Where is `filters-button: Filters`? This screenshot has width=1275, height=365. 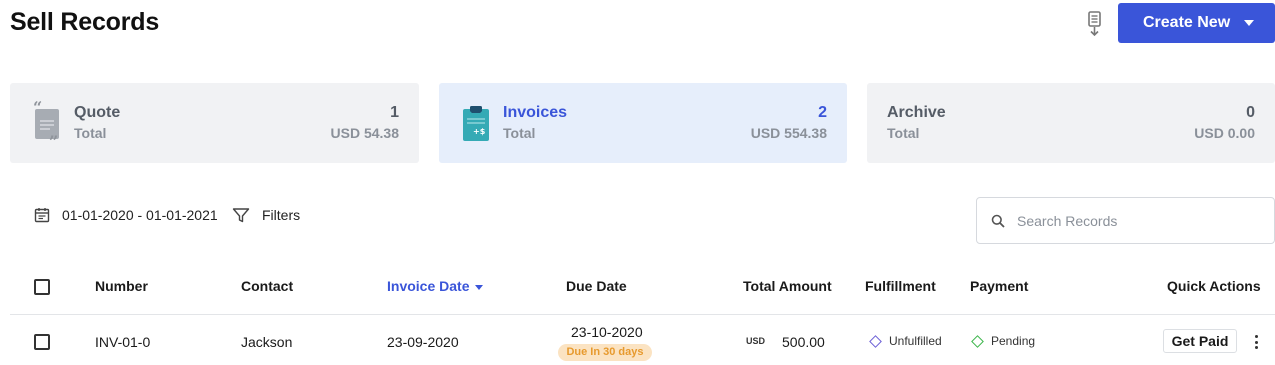
filters-button: Filters is located at coordinates (266, 215).